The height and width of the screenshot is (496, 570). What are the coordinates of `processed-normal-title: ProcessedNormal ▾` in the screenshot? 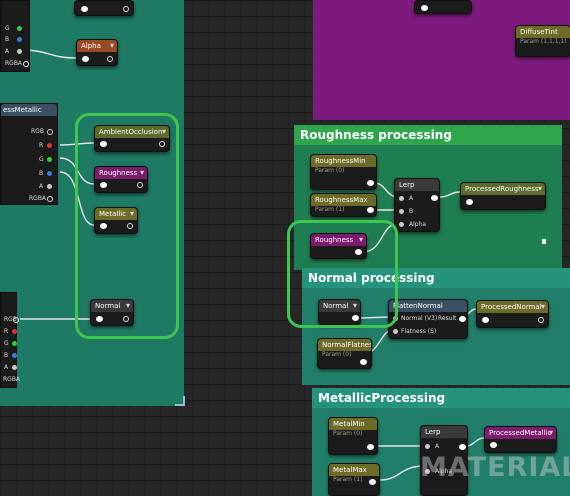 It's located at (512, 307).